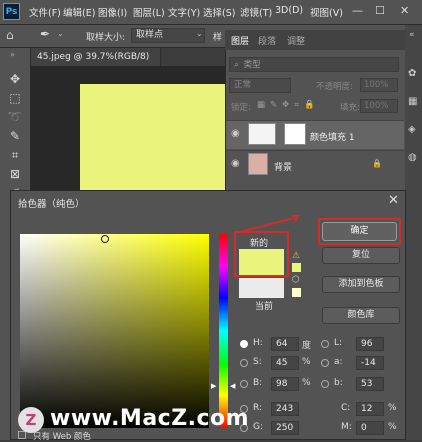 The image size is (422, 442). I want to click on radio-b, so click(325, 384).